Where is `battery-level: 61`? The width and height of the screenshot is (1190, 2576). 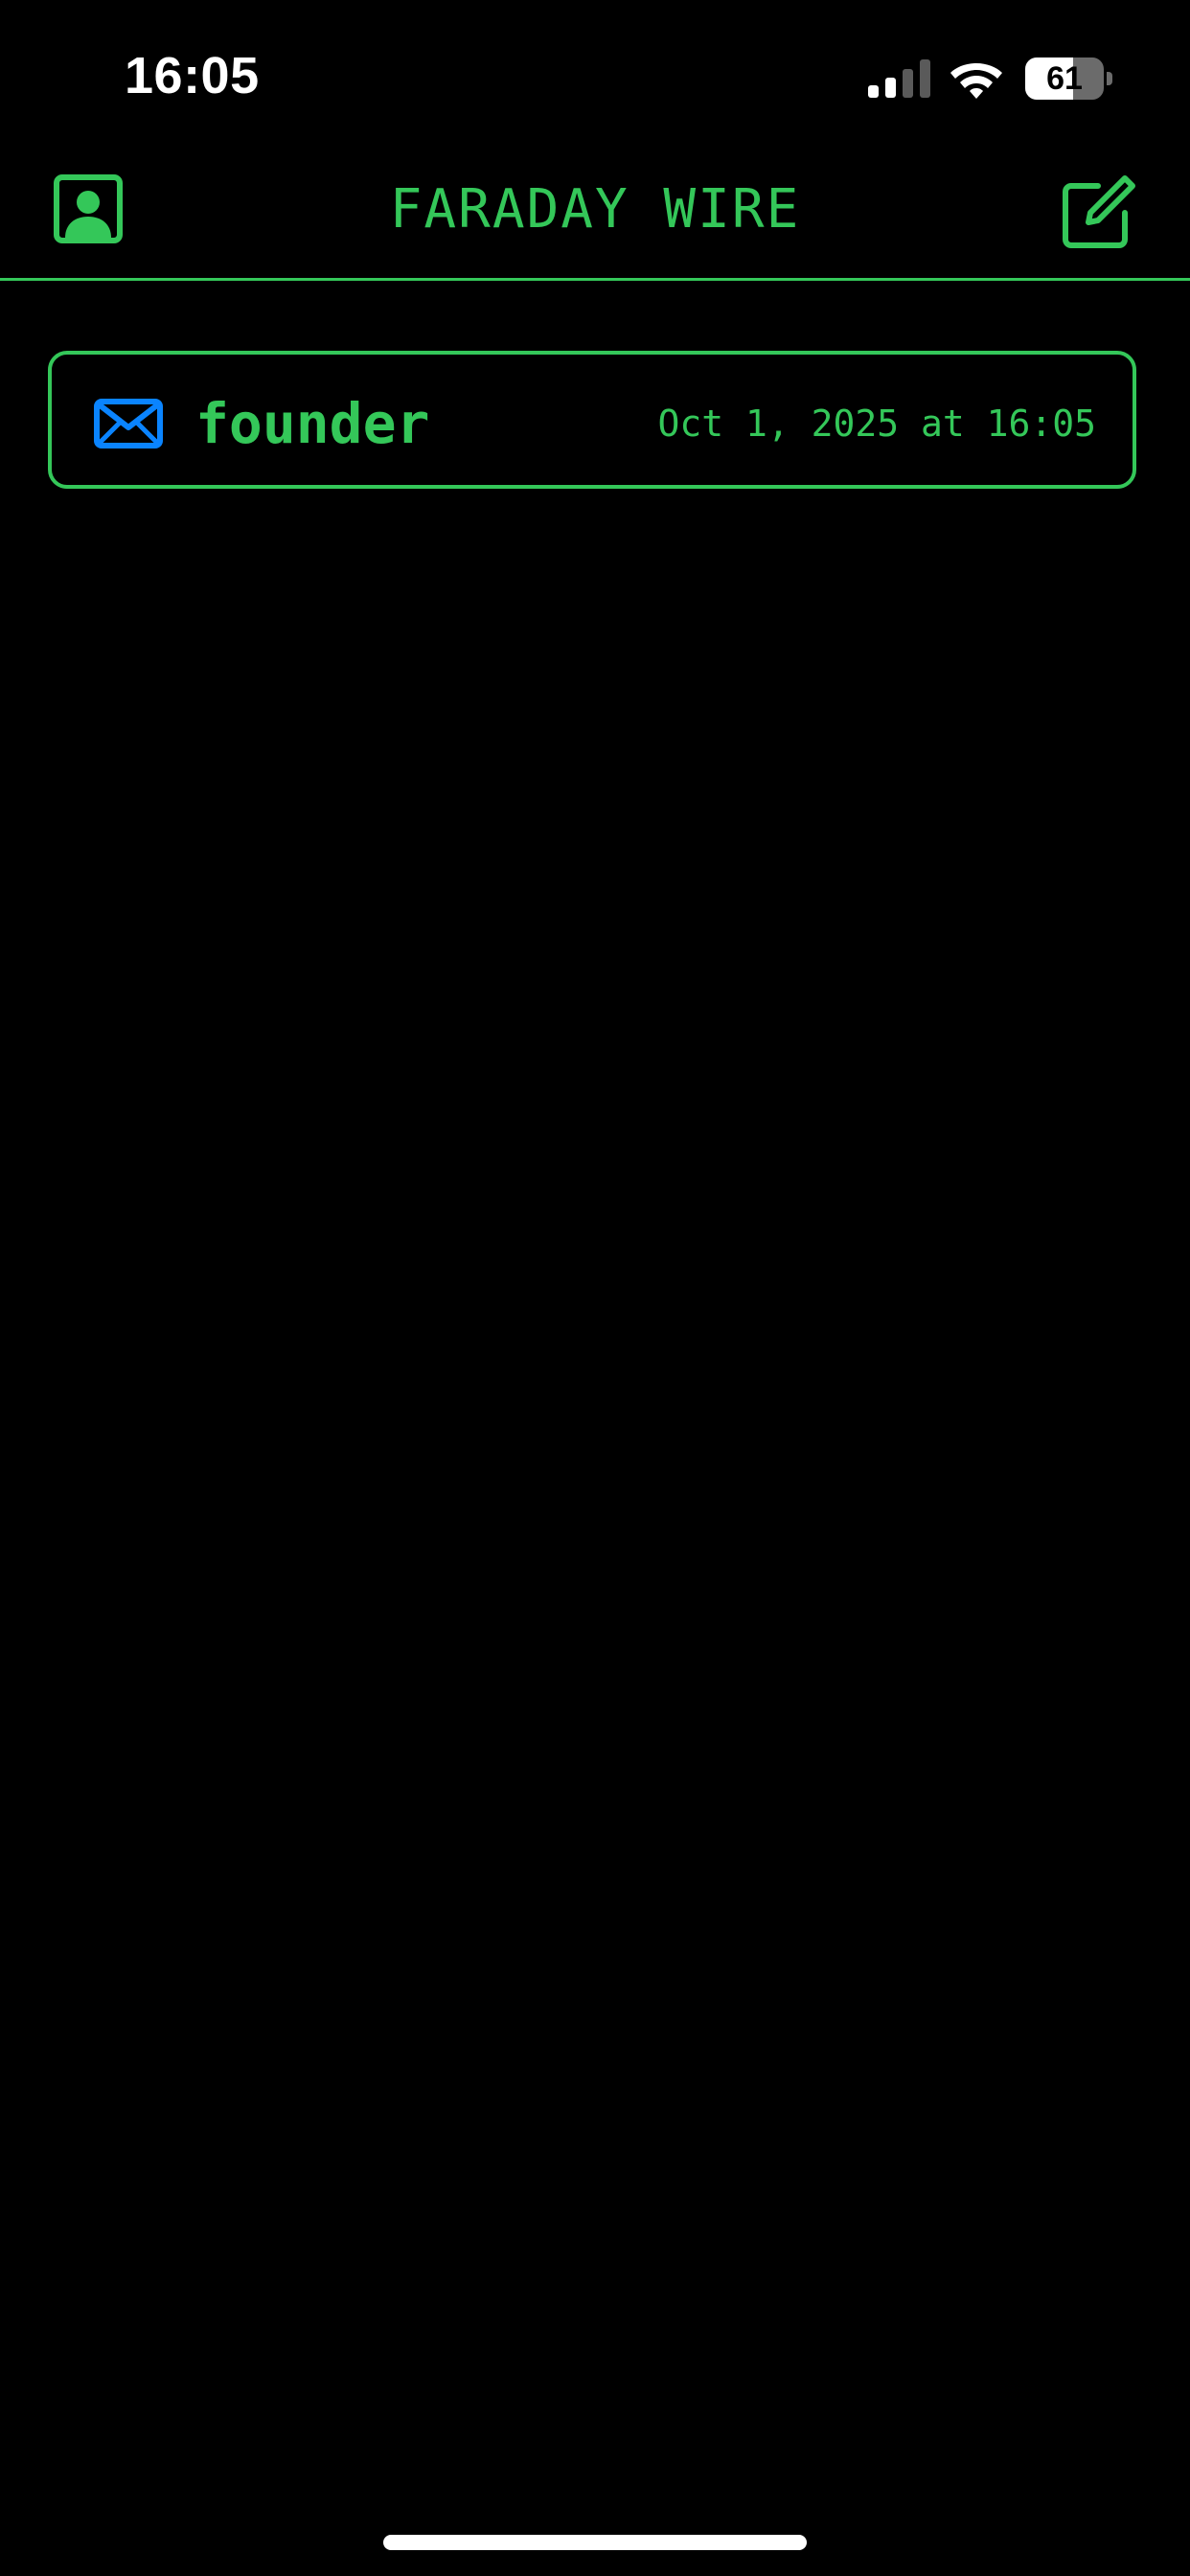 battery-level: 61 is located at coordinates (1065, 78).